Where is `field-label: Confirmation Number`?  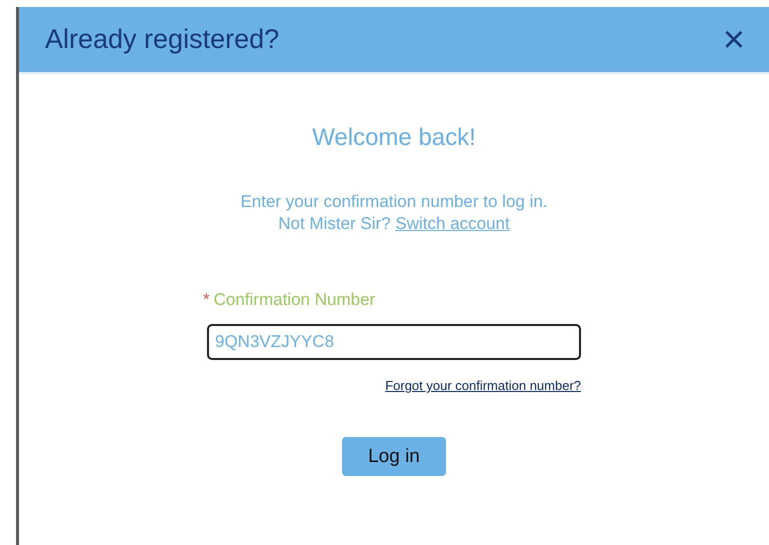
field-label: Confirmation Number is located at coordinates (295, 300).